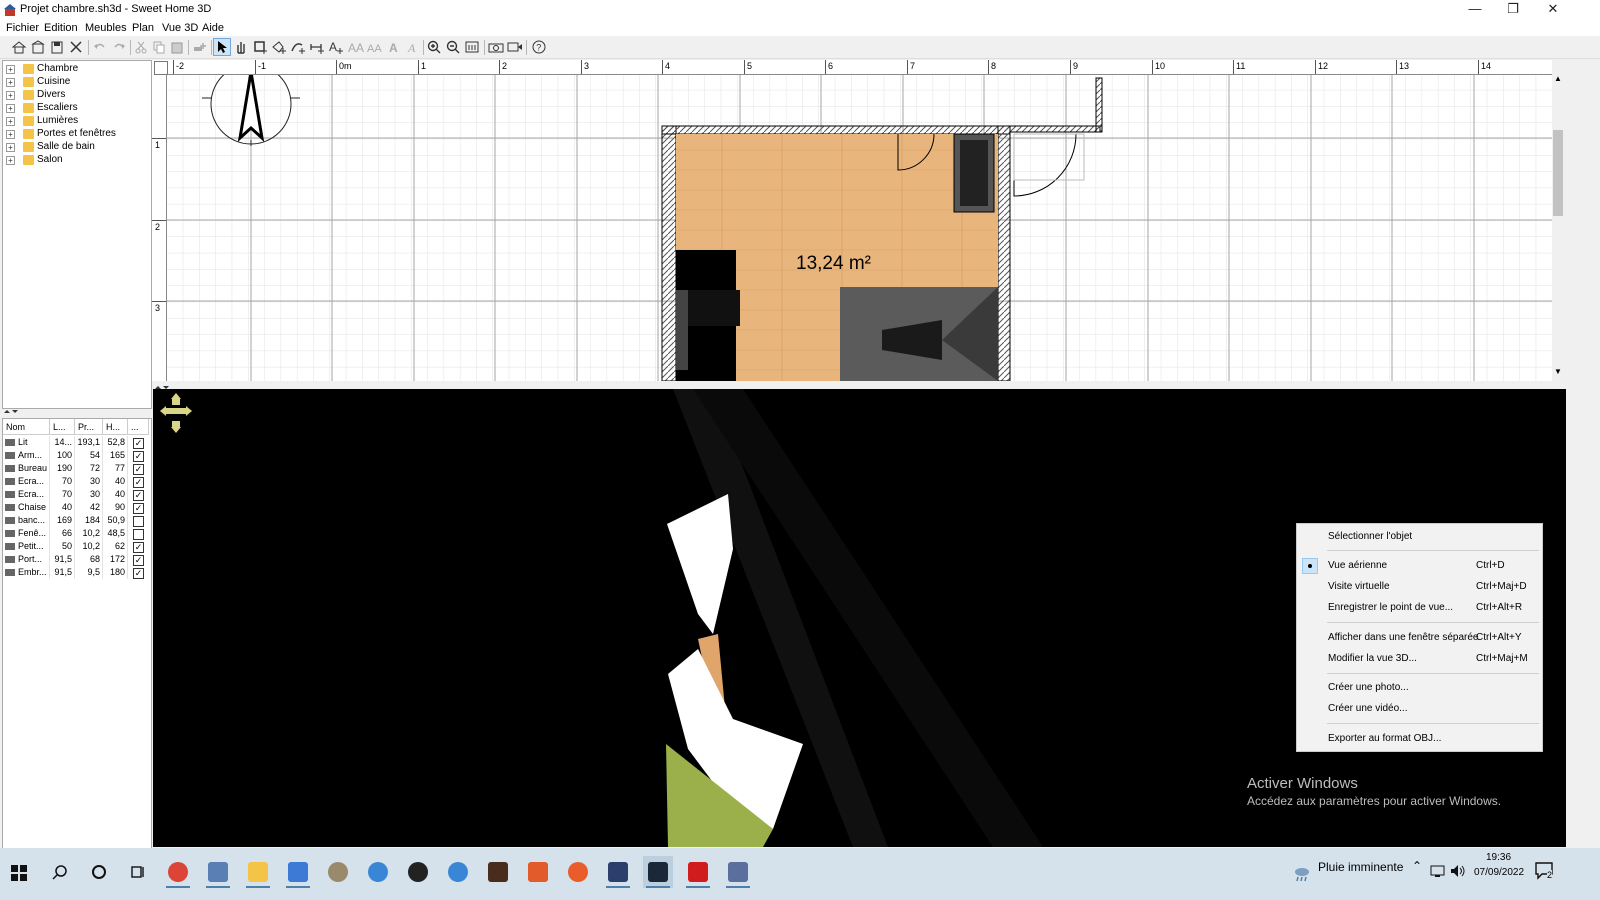 Image resolution: width=1600 pixels, height=900 pixels. Describe the element at coordinates (76, 507) in the screenshot. I see `furniture-row: Chaise 40 42 90 ✓` at that location.